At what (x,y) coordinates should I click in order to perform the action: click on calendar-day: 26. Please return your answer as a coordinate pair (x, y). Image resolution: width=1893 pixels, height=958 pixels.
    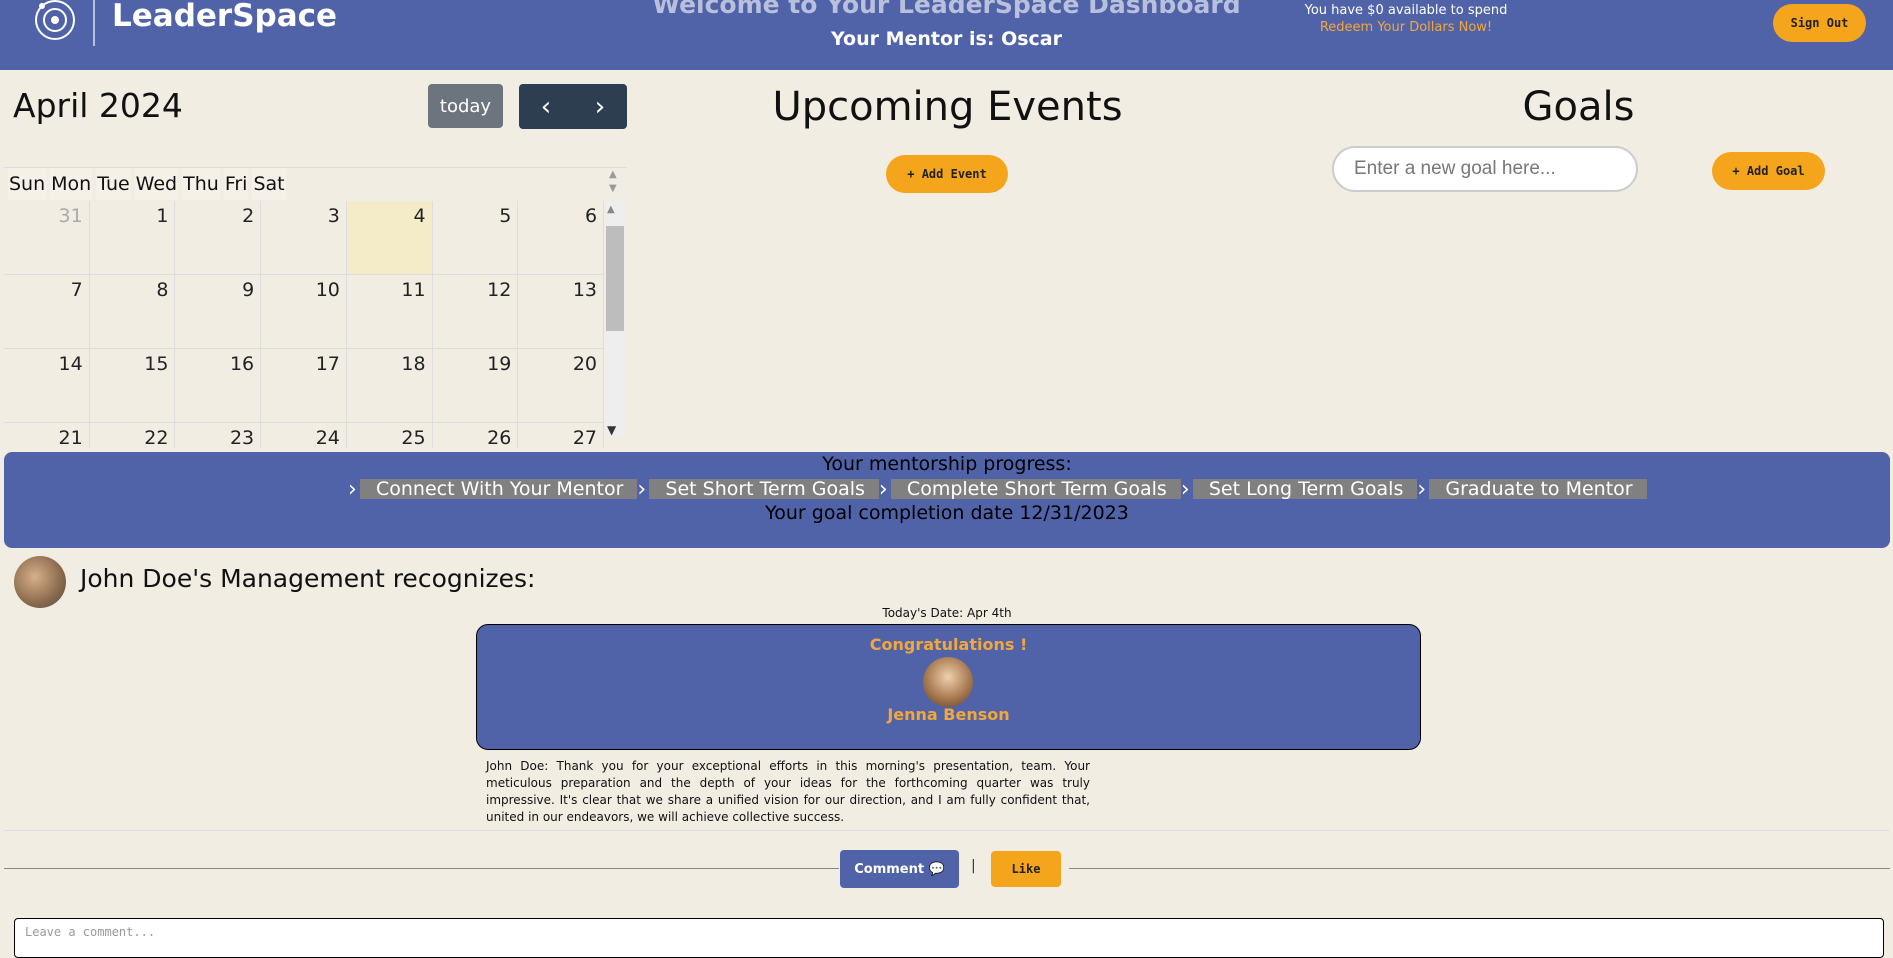
    Looking at the image, I should click on (476, 435).